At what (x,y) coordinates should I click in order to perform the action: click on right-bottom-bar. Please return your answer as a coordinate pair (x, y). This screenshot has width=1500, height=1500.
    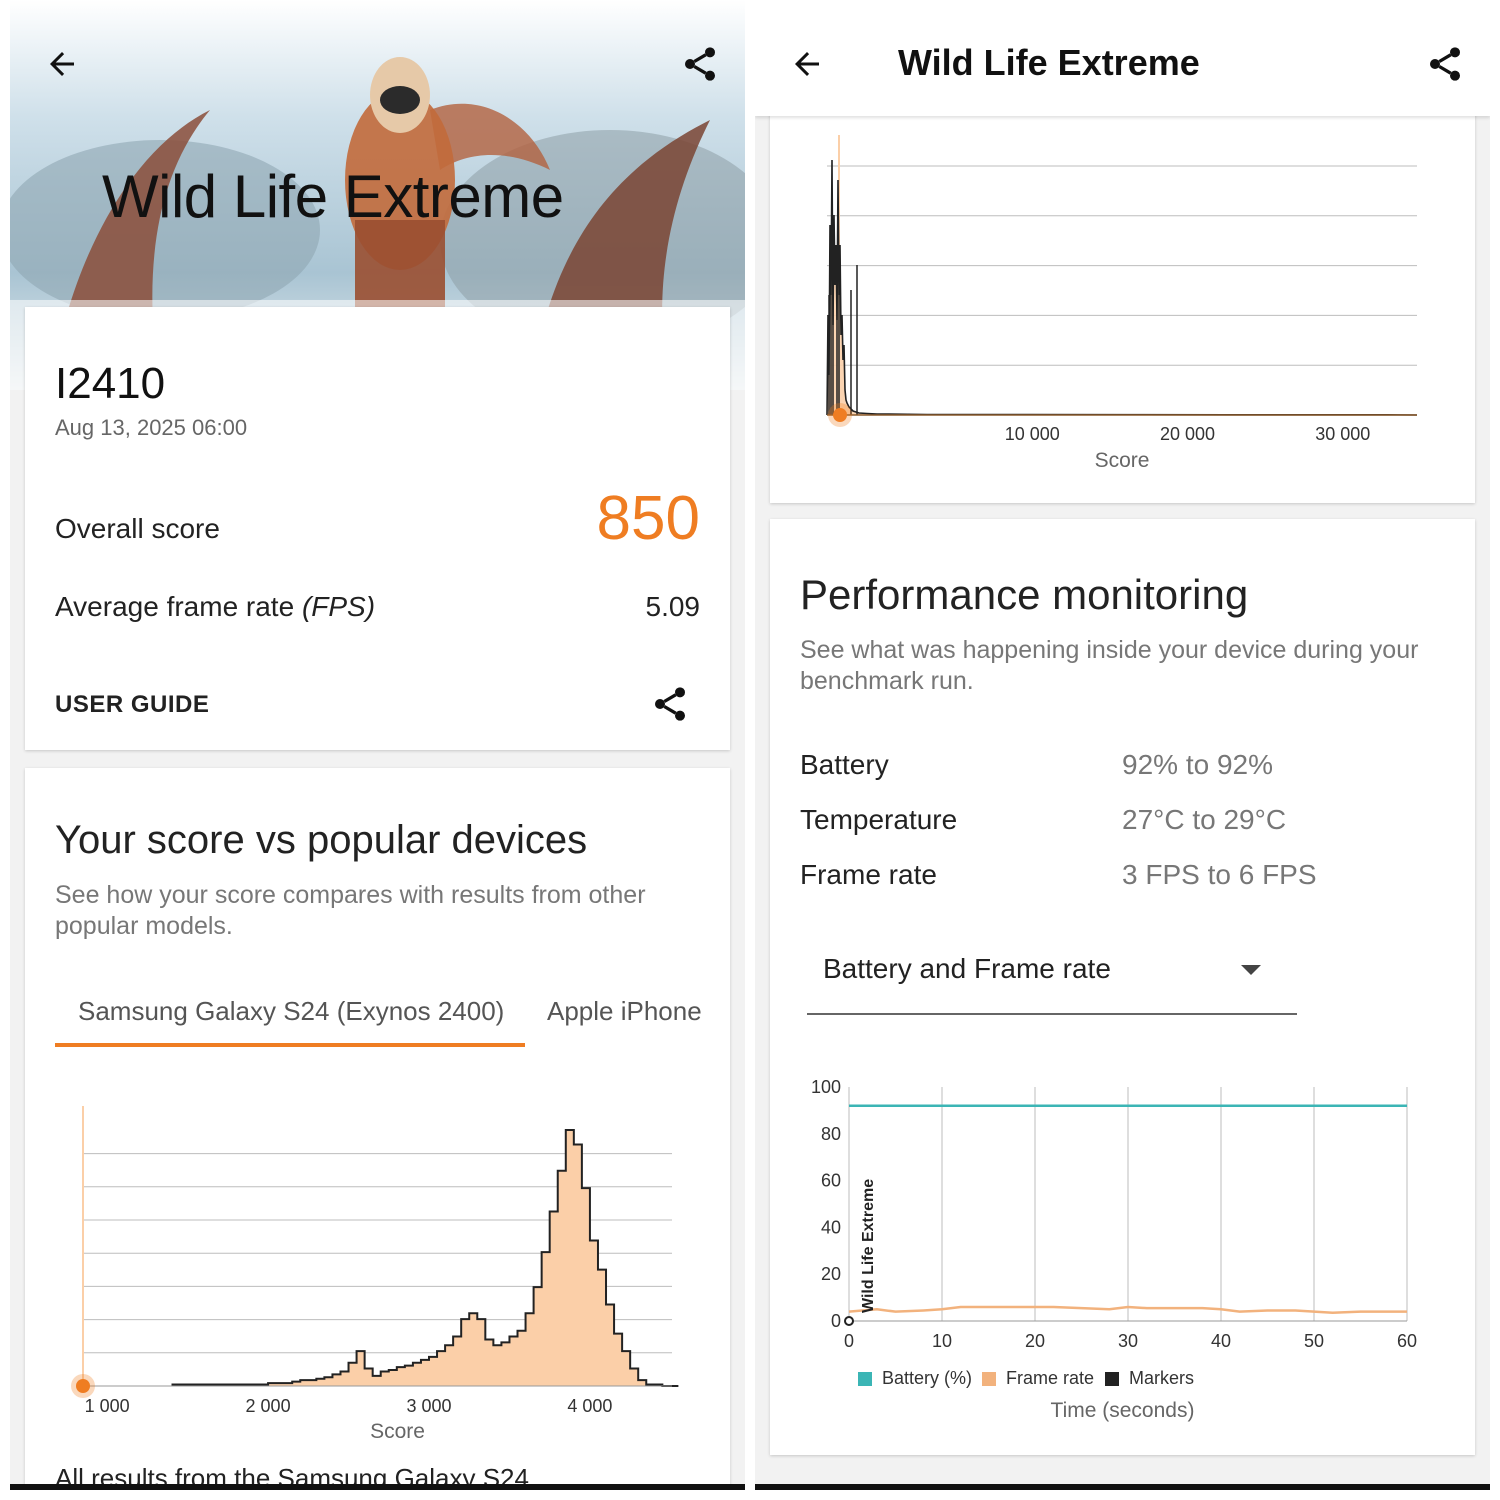
    Looking at the image, I should click on (1122, 1487).